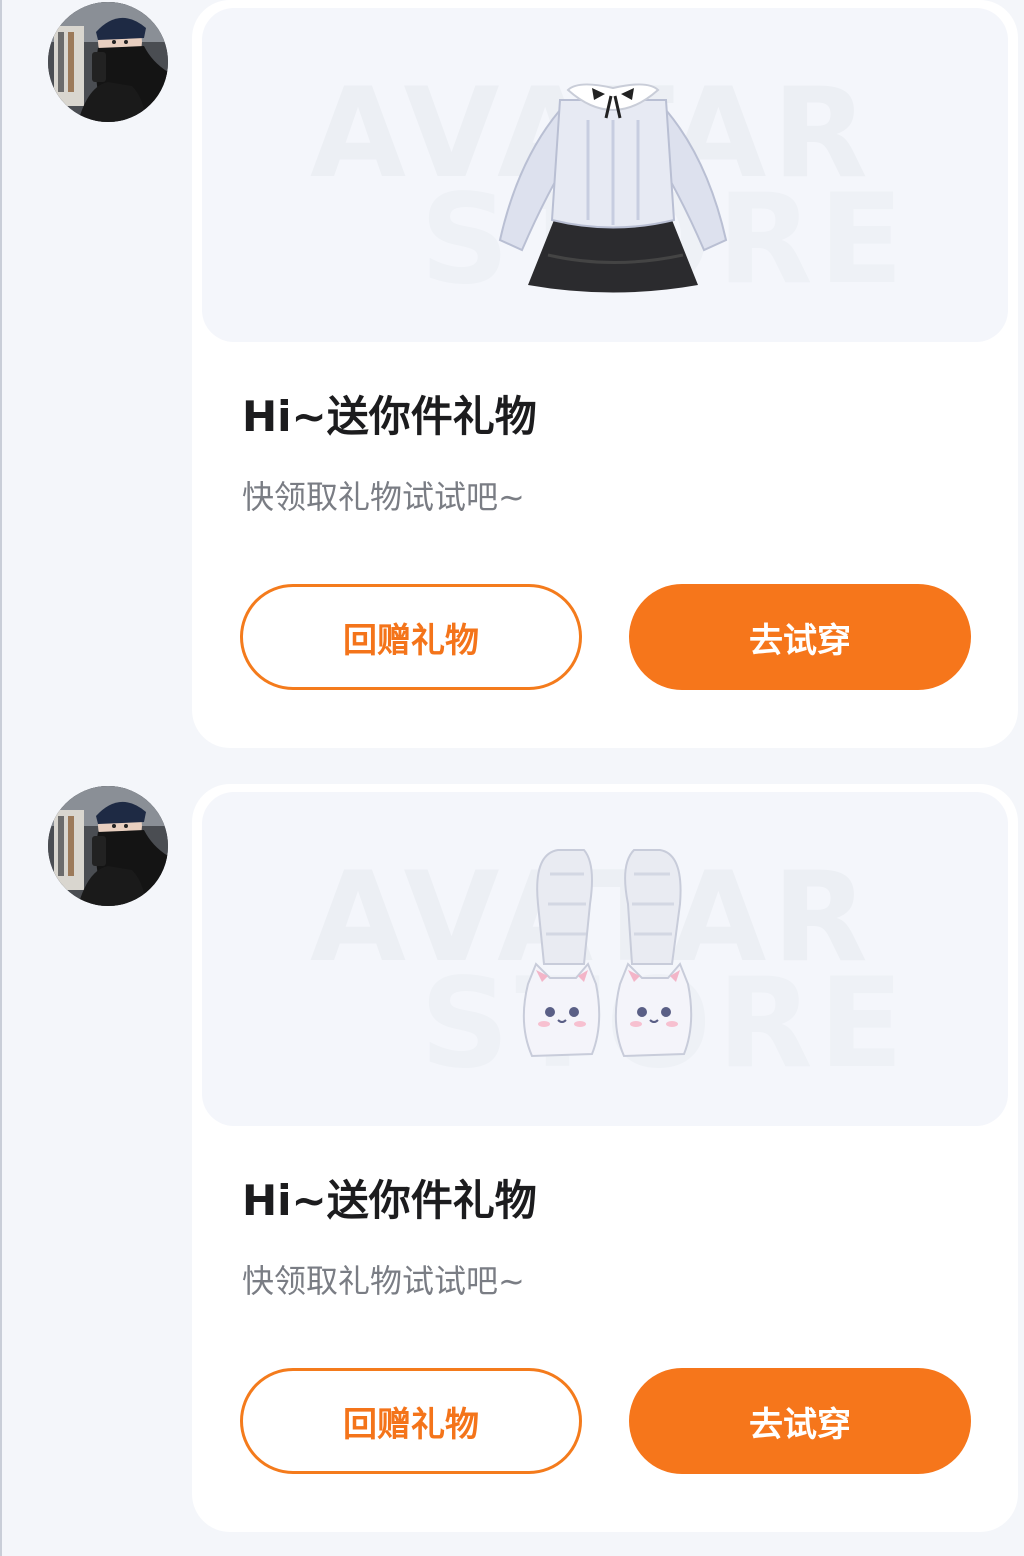  What do you see at coordinates (607, 953) in the screenshot?
I see `cat-slippers-leg-warmers-icon` at bounding box center [607, 953].